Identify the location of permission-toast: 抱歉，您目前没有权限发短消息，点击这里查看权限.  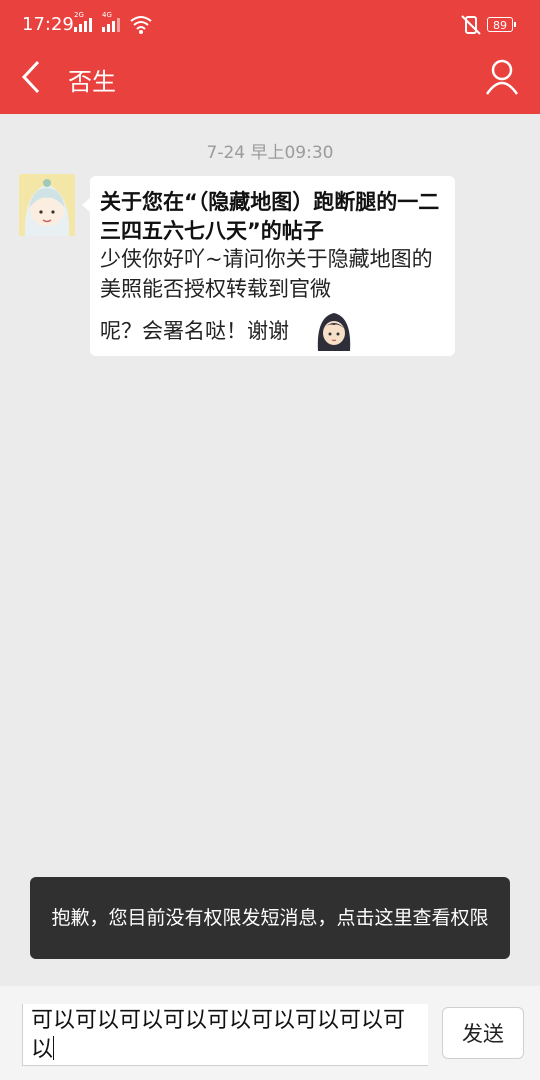
(270, 918).